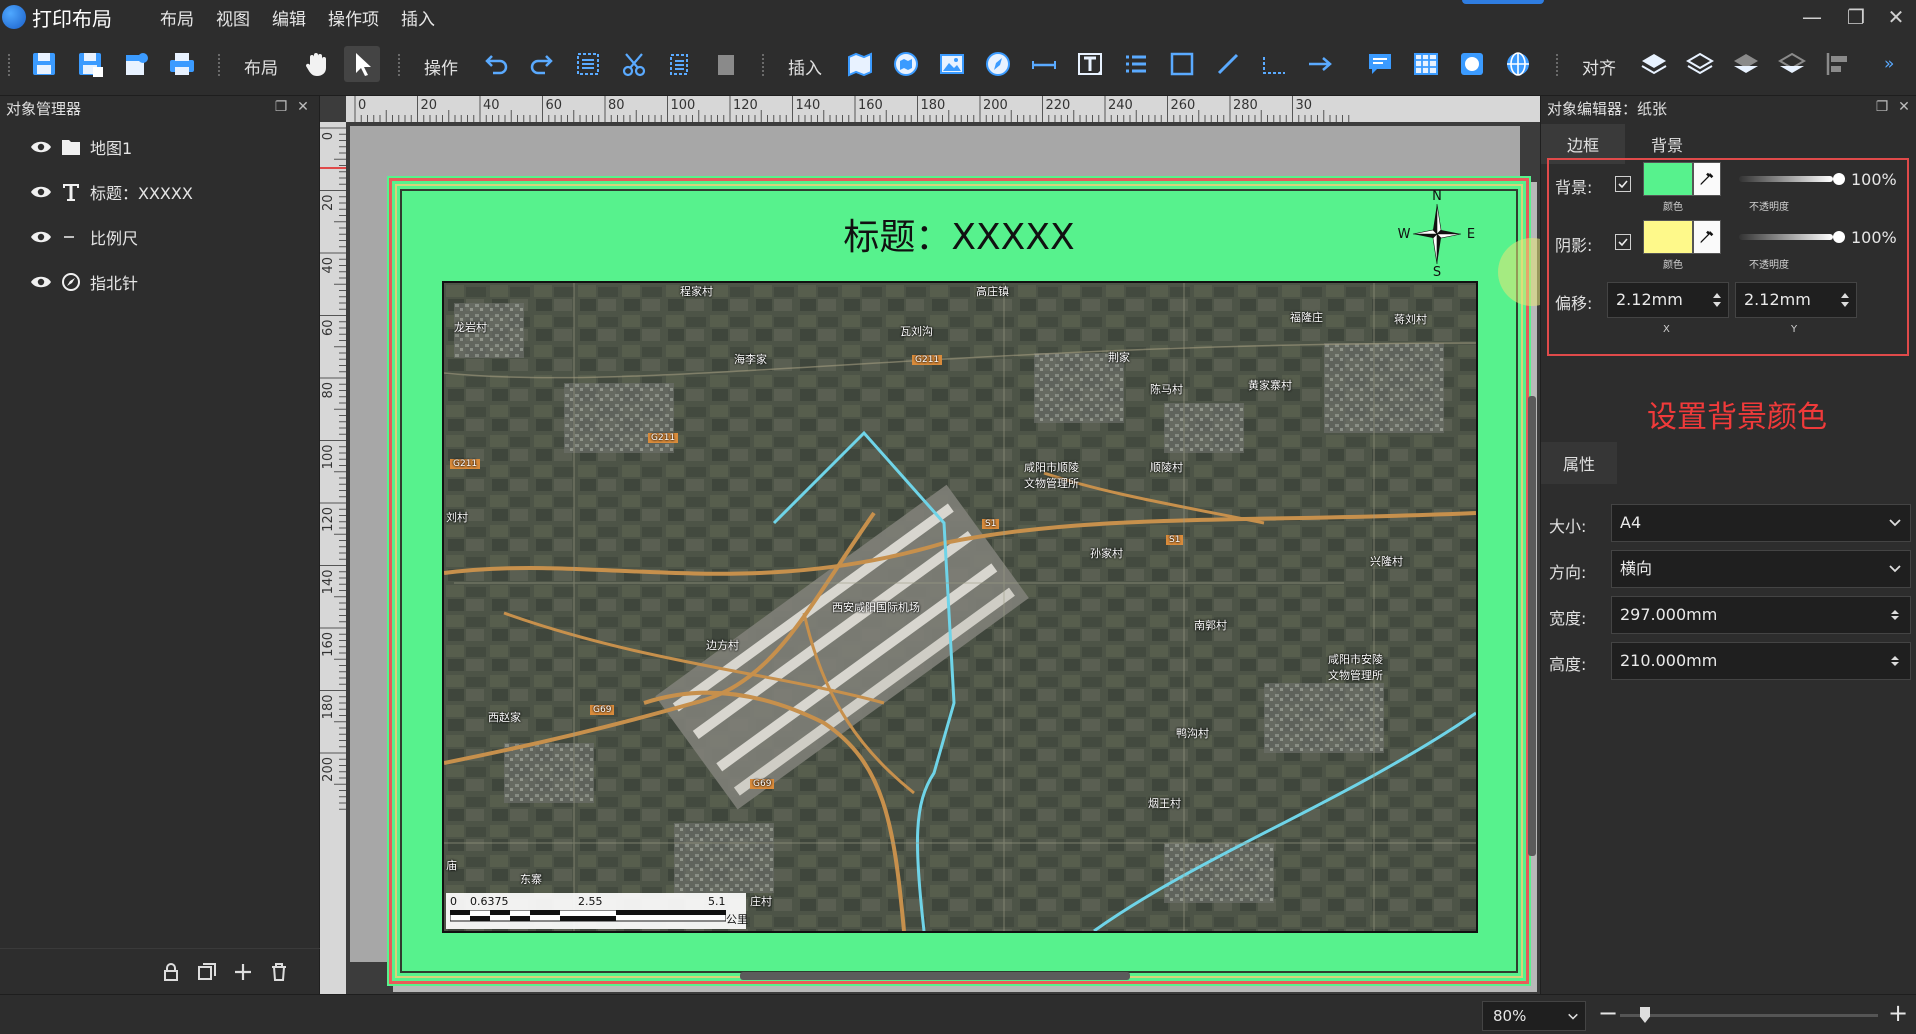 The width and height of the screenshot is (1916, 1034). I want to click on horizontal-scrollbar, so click(935, 976).